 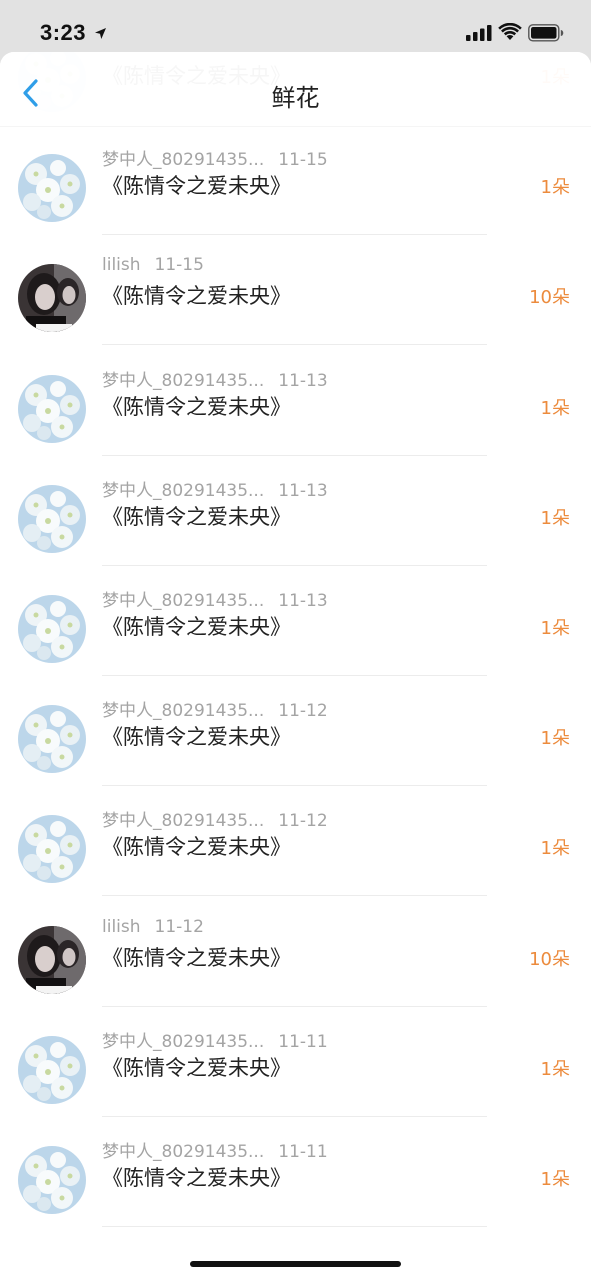 What do you see at coordinates (510, 33) in the screenshot?
I see `wifi-icon` at bounding box center [510, 33].